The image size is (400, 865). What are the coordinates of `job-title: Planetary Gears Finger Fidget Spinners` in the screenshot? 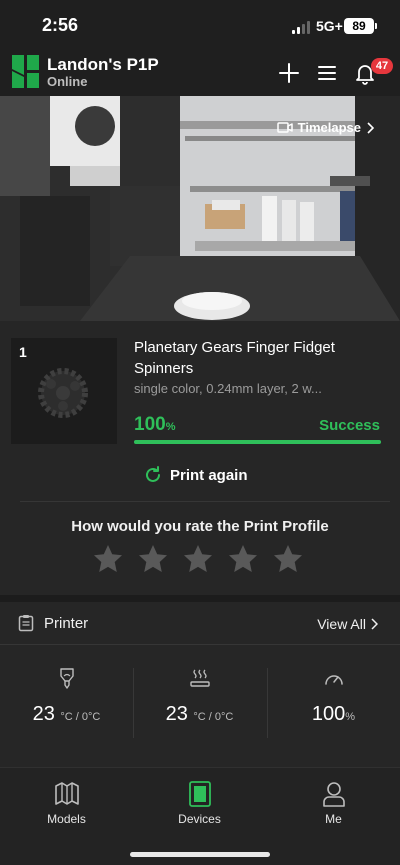 It's located at (234, 358).